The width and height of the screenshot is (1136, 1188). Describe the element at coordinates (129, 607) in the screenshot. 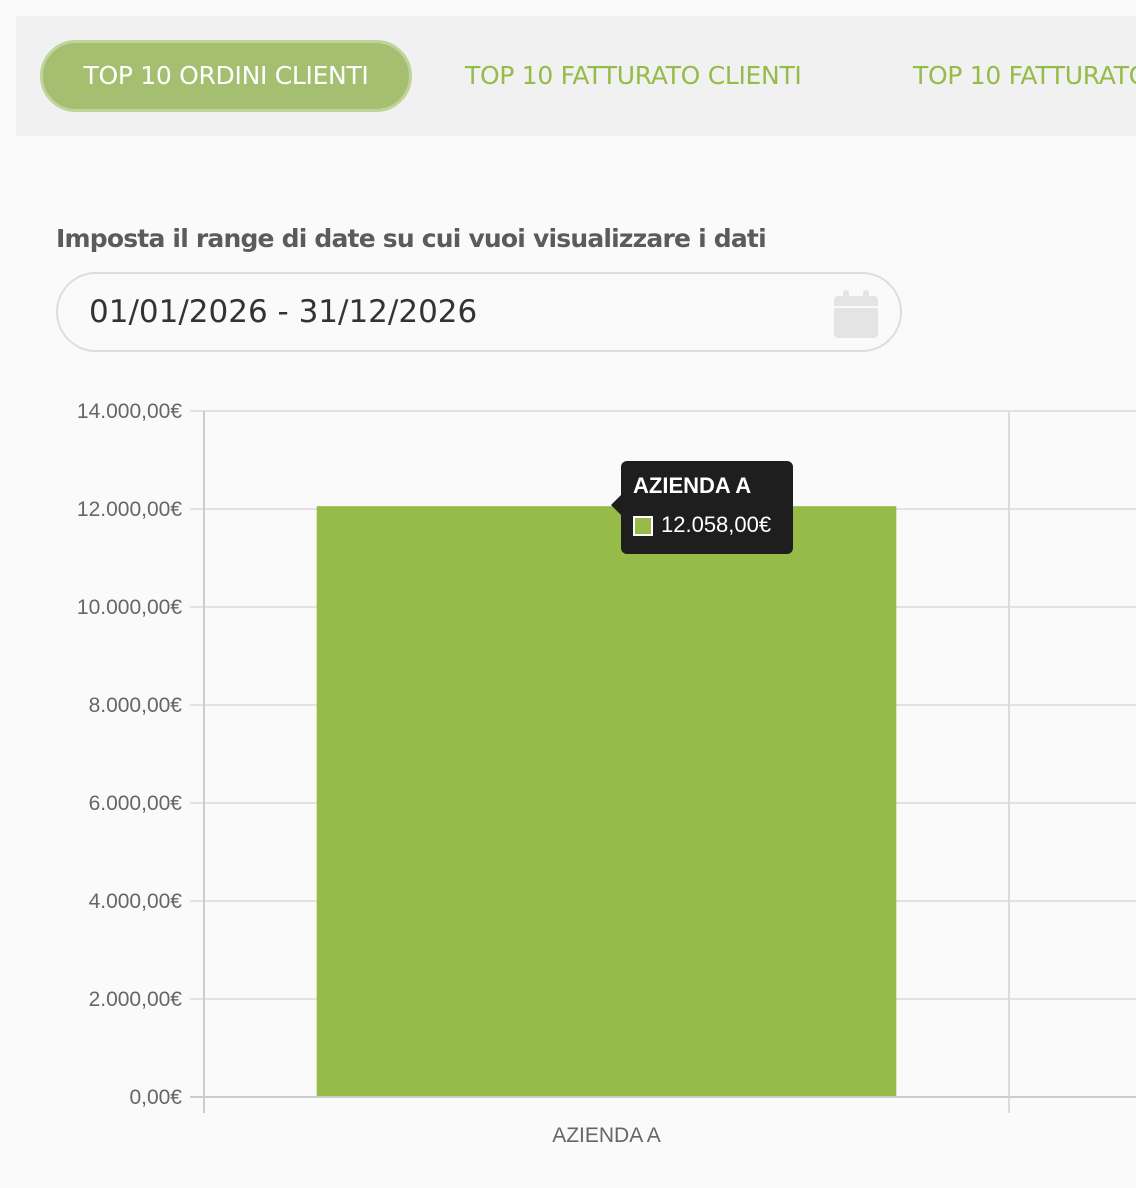

I see `y-tick-label: 10.000,00€` at that location.